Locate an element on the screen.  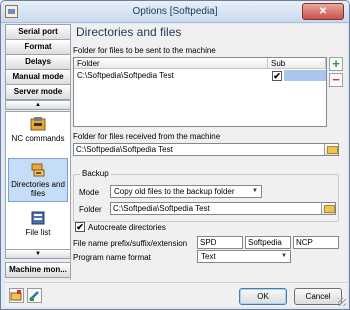
sidebar-item-label: Directories and files is located at coordinates (38, 189).